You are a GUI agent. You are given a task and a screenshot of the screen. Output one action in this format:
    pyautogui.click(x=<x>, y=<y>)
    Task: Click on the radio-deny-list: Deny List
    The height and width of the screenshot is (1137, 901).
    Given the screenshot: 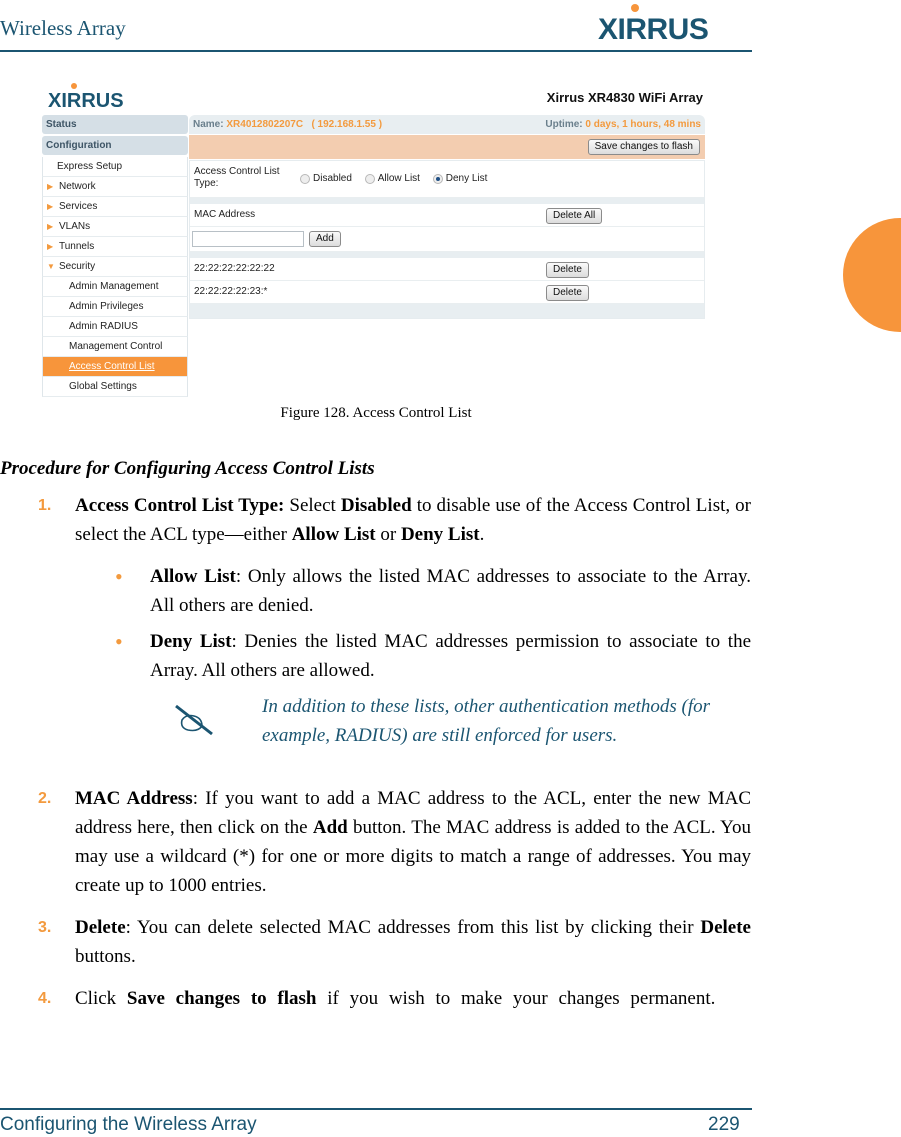 What is the action you would take?
    pyautogui.click(x=460, y=178)
    